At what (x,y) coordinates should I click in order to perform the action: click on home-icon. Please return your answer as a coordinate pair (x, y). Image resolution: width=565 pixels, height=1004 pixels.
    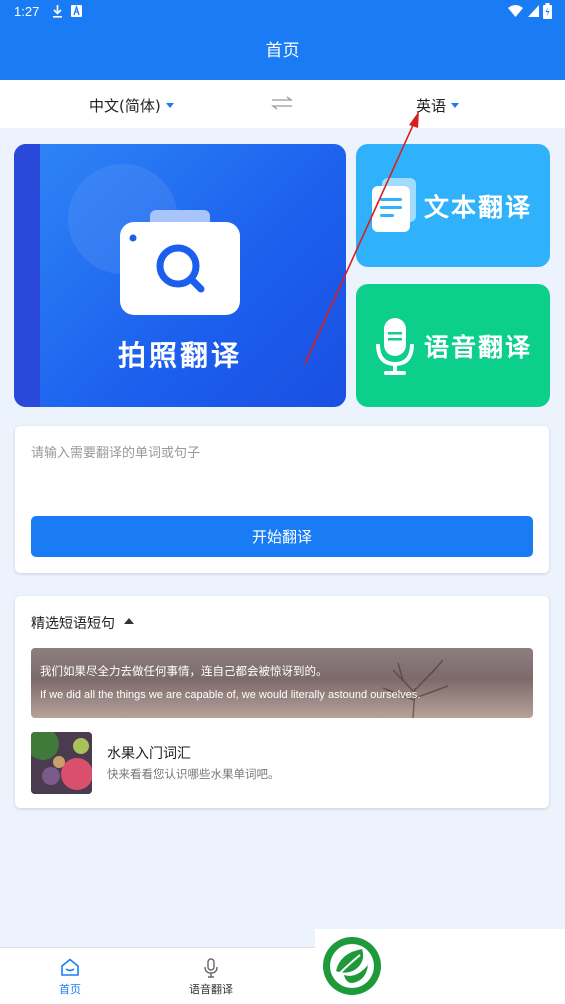
    Looking at the image, I should click on (70, 967).